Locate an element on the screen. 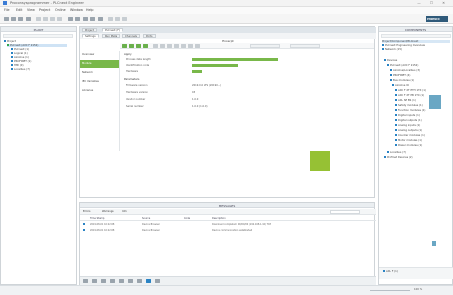 The image size is (453, 295). field-bar-ident is located at coordinates (215, 65).